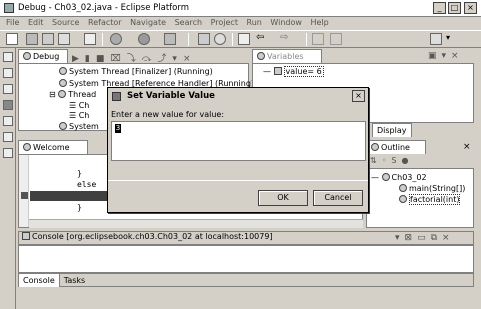  What do you see at coordinates (79, 126) in the screenshot?
I see `tree-item-system: System` at bounding box center [79, 126].